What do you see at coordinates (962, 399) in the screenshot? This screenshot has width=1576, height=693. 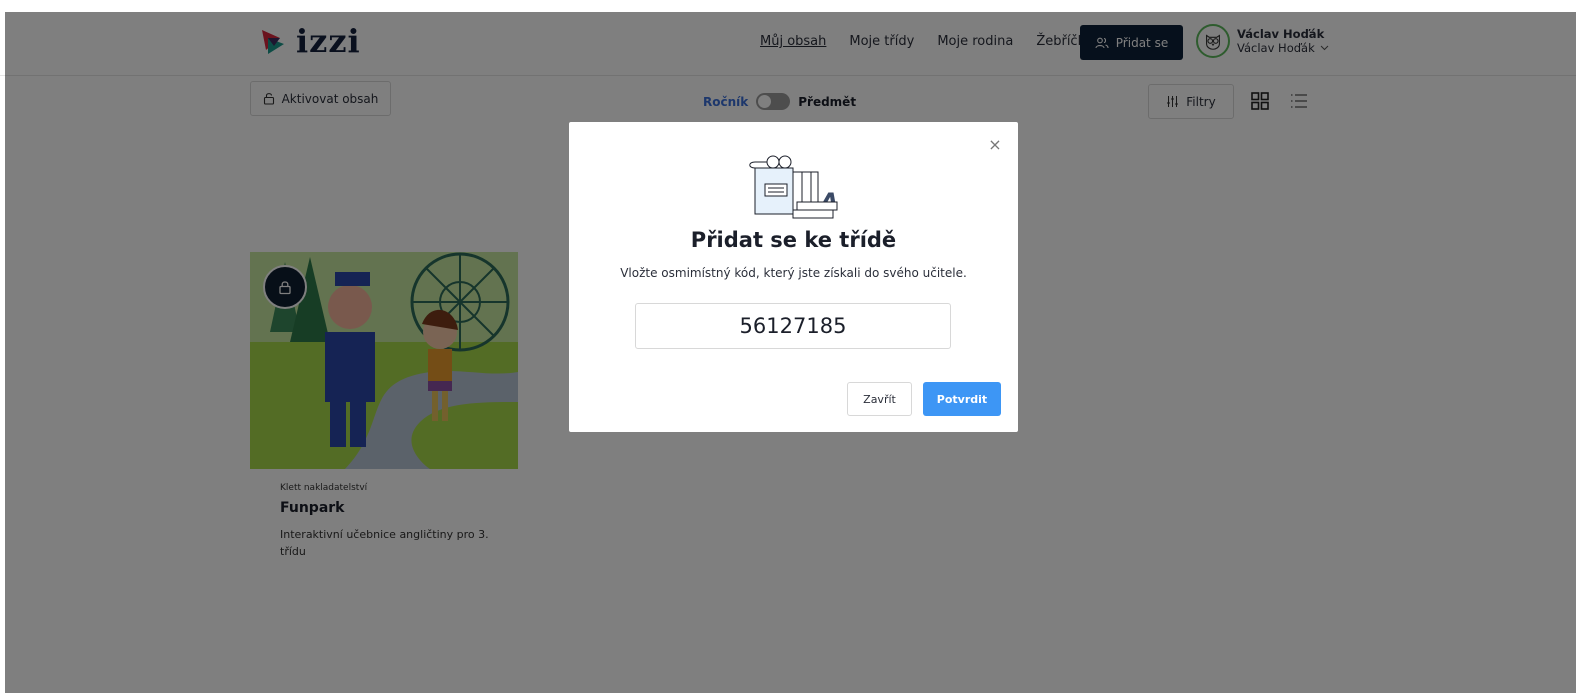 I see `confirm-button: Potvrdit` at bounding box center [962, 399].